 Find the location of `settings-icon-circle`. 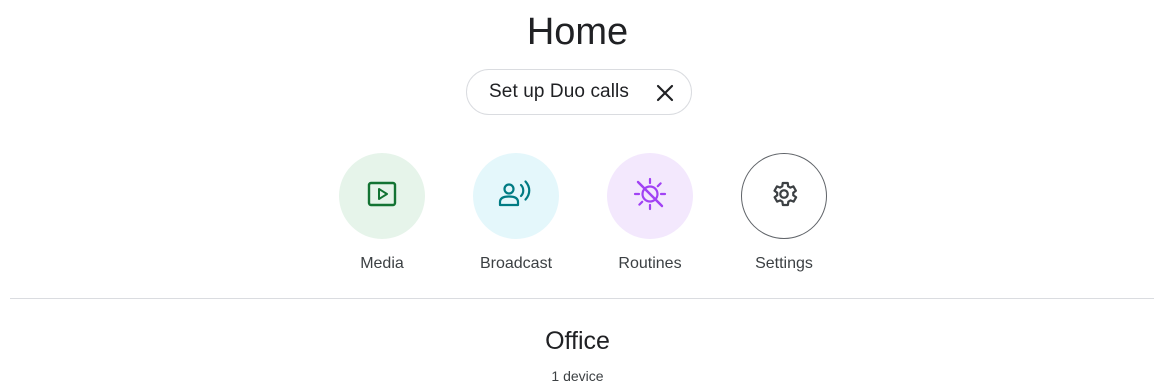

settings-icon-circle is located at coordinates (784, 196).